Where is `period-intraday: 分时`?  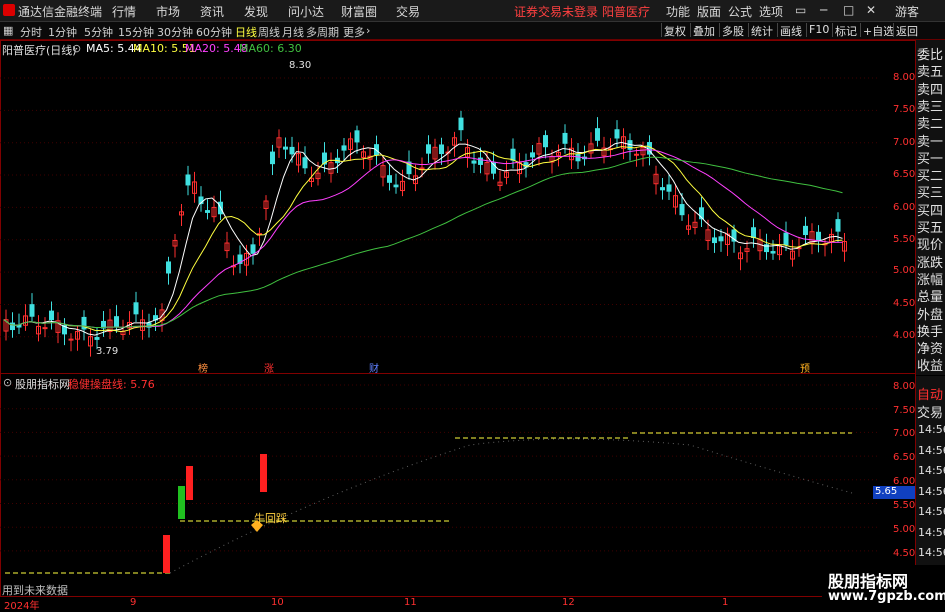
period-intraday: 分时 is located at coordinates (31, 32).